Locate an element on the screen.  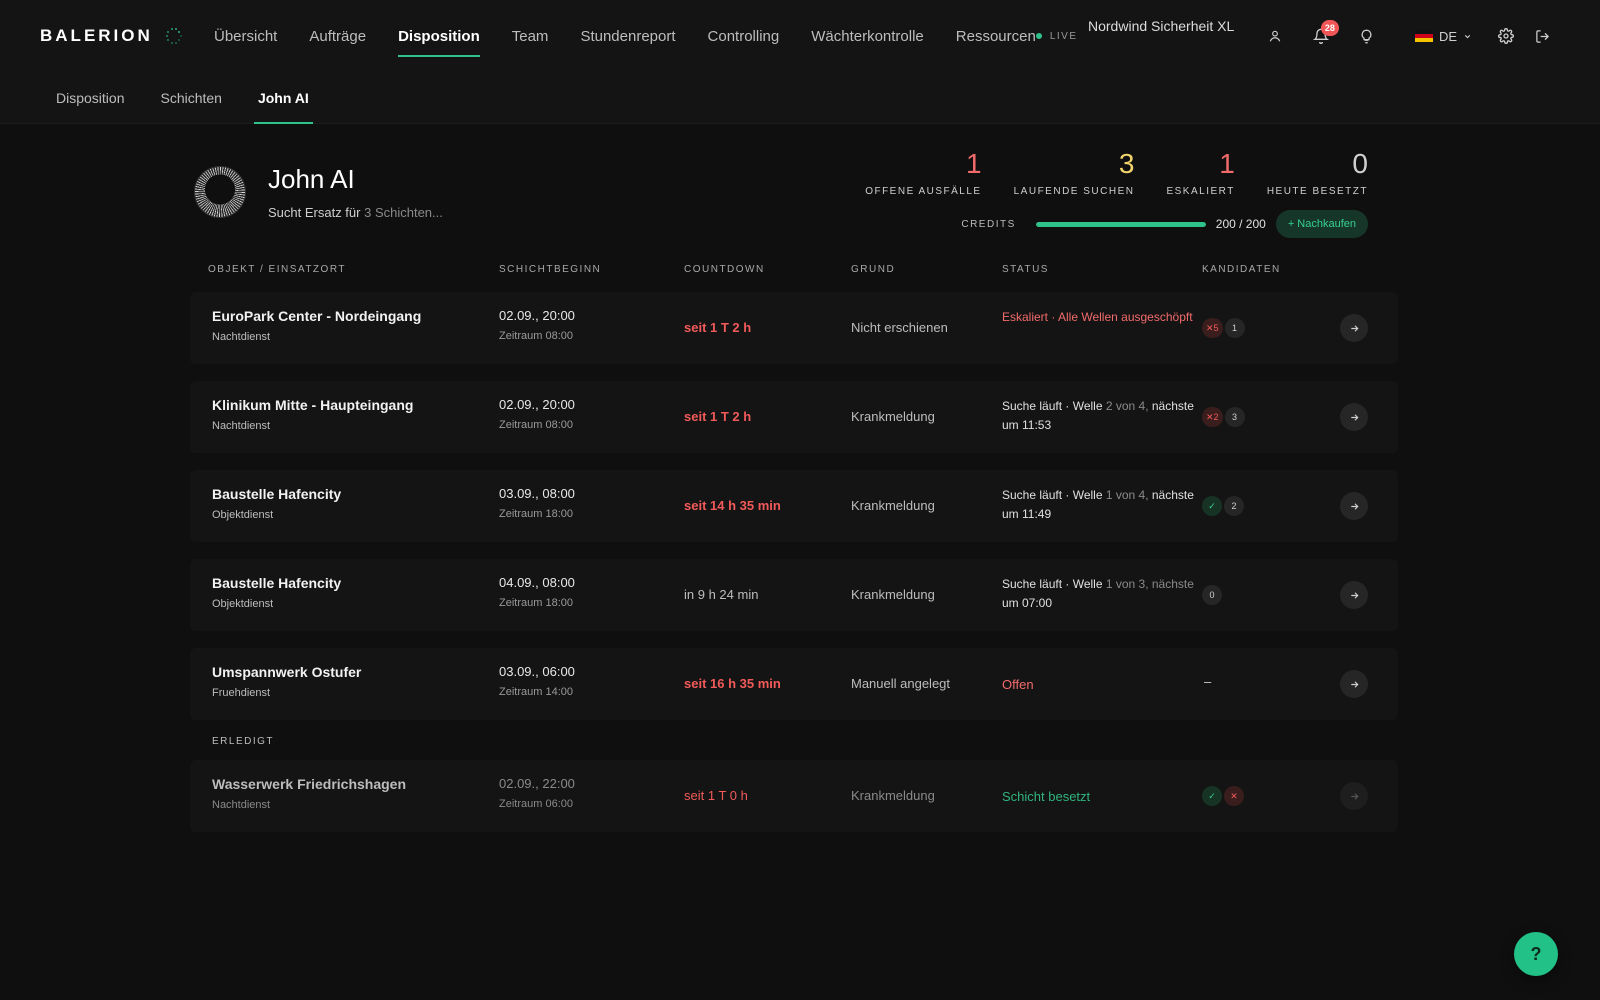
language-label: DE is located at coordinates (1447, 36).